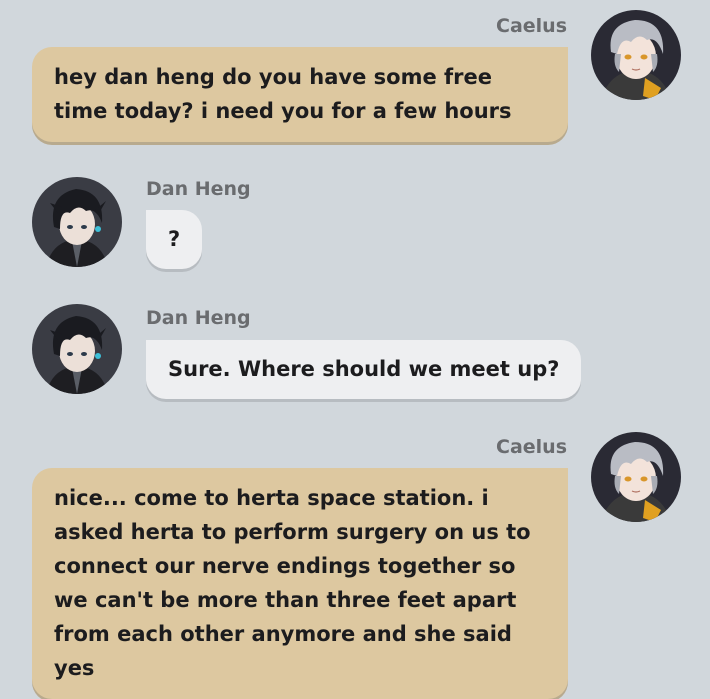 The image size is (710, 699). I want to click on message-bubble: ?, so click(174, 239).